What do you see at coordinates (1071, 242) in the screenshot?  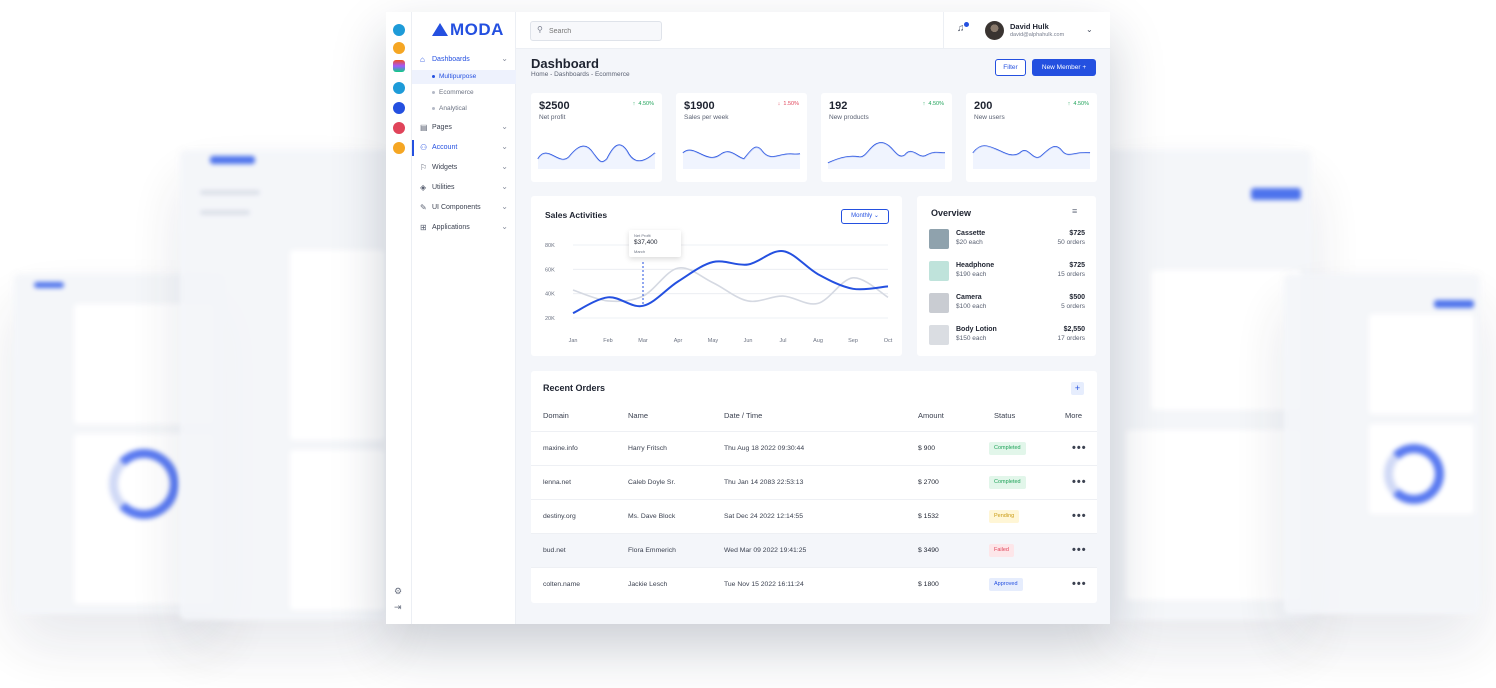 I see `product-orders: 50 orders` at bounding box center [1071, 242].